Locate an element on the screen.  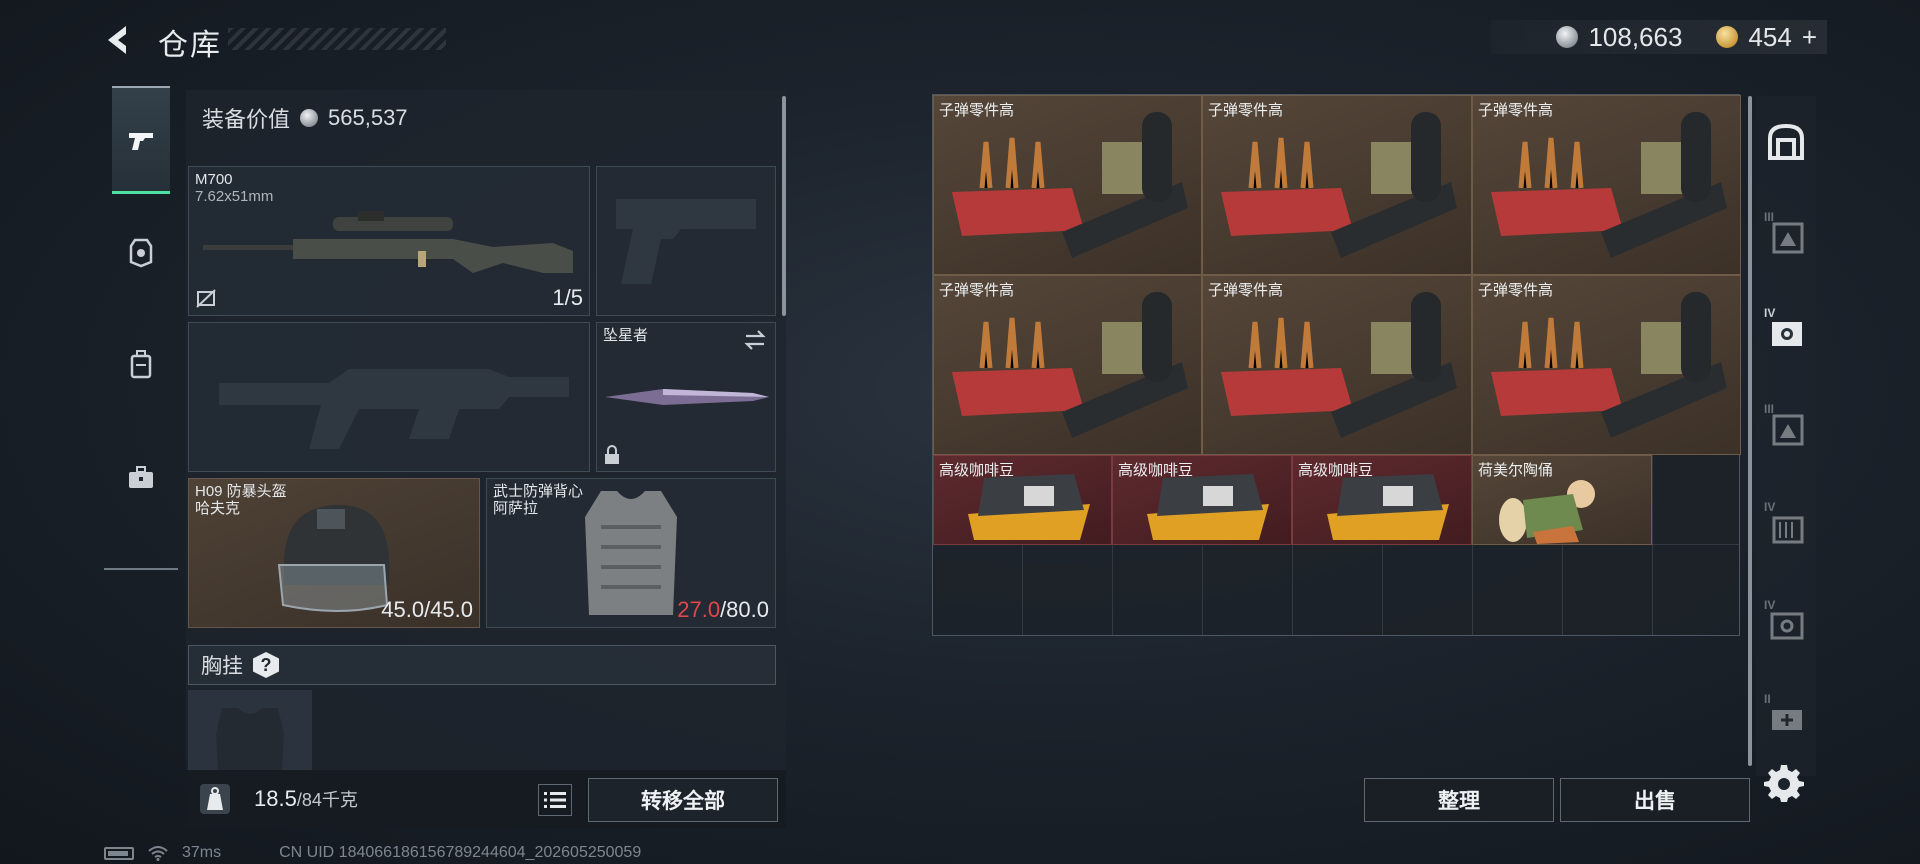
help-icon: ? is located at coordinates (266, 665).